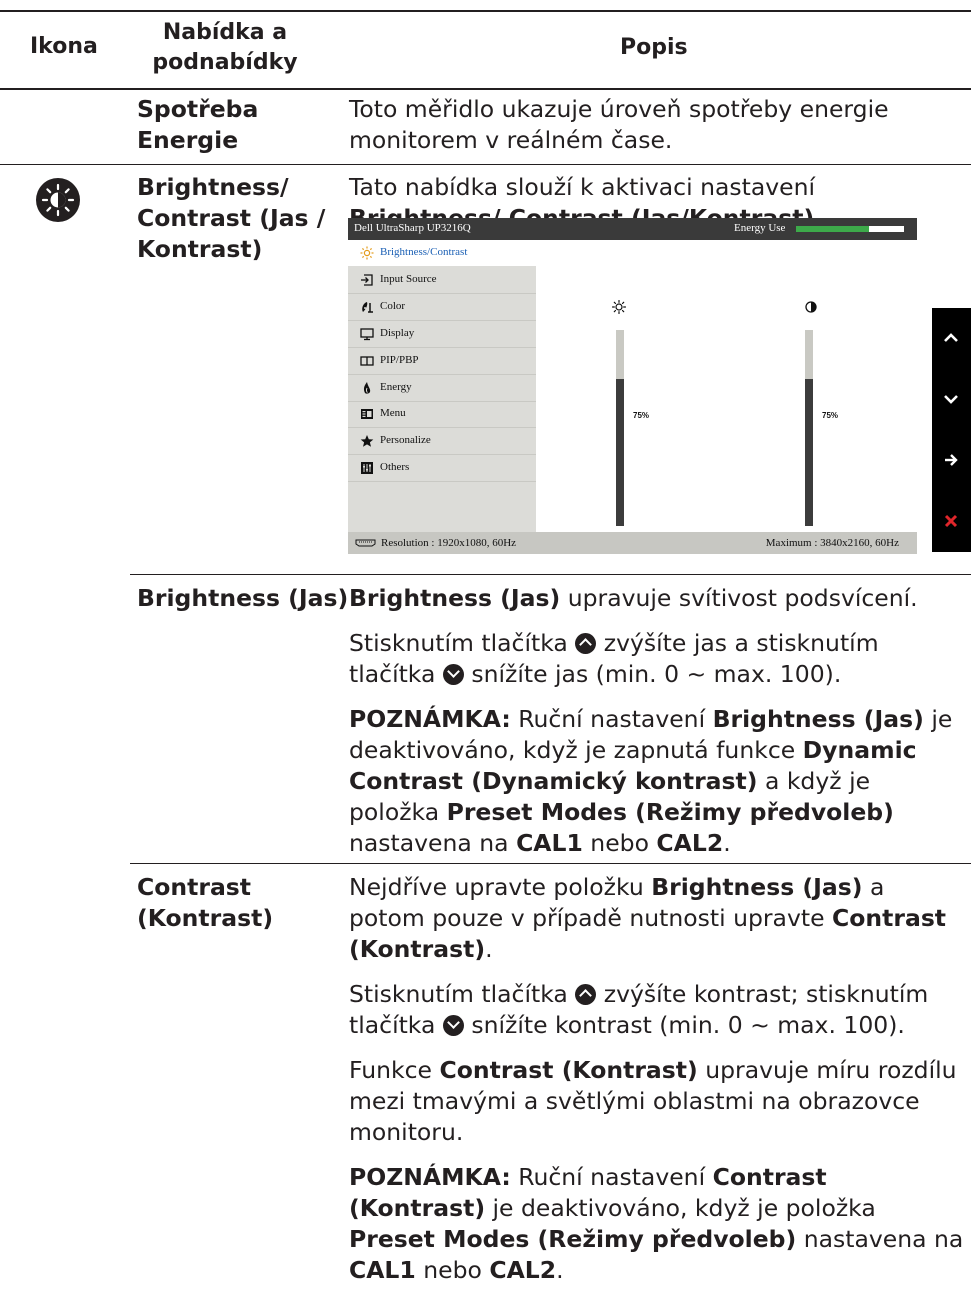 The width and height of the screenshot is (971, 1293). What do you see at coordinates (485, 89) in the screenshot?
I see `header-rule` at bounding box center [485, 89].